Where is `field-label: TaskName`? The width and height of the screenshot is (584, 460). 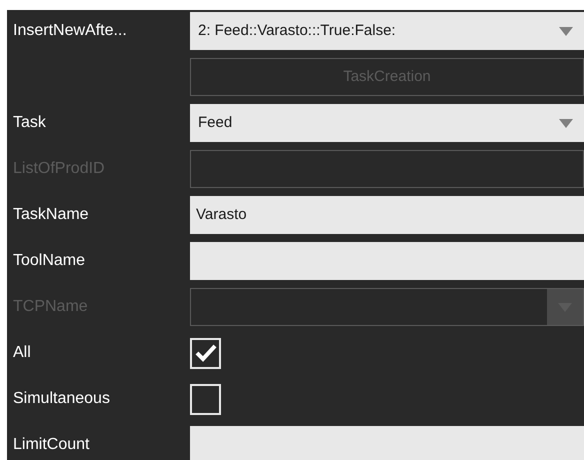 field-label: TaskName is located at coordinates (51, 214).